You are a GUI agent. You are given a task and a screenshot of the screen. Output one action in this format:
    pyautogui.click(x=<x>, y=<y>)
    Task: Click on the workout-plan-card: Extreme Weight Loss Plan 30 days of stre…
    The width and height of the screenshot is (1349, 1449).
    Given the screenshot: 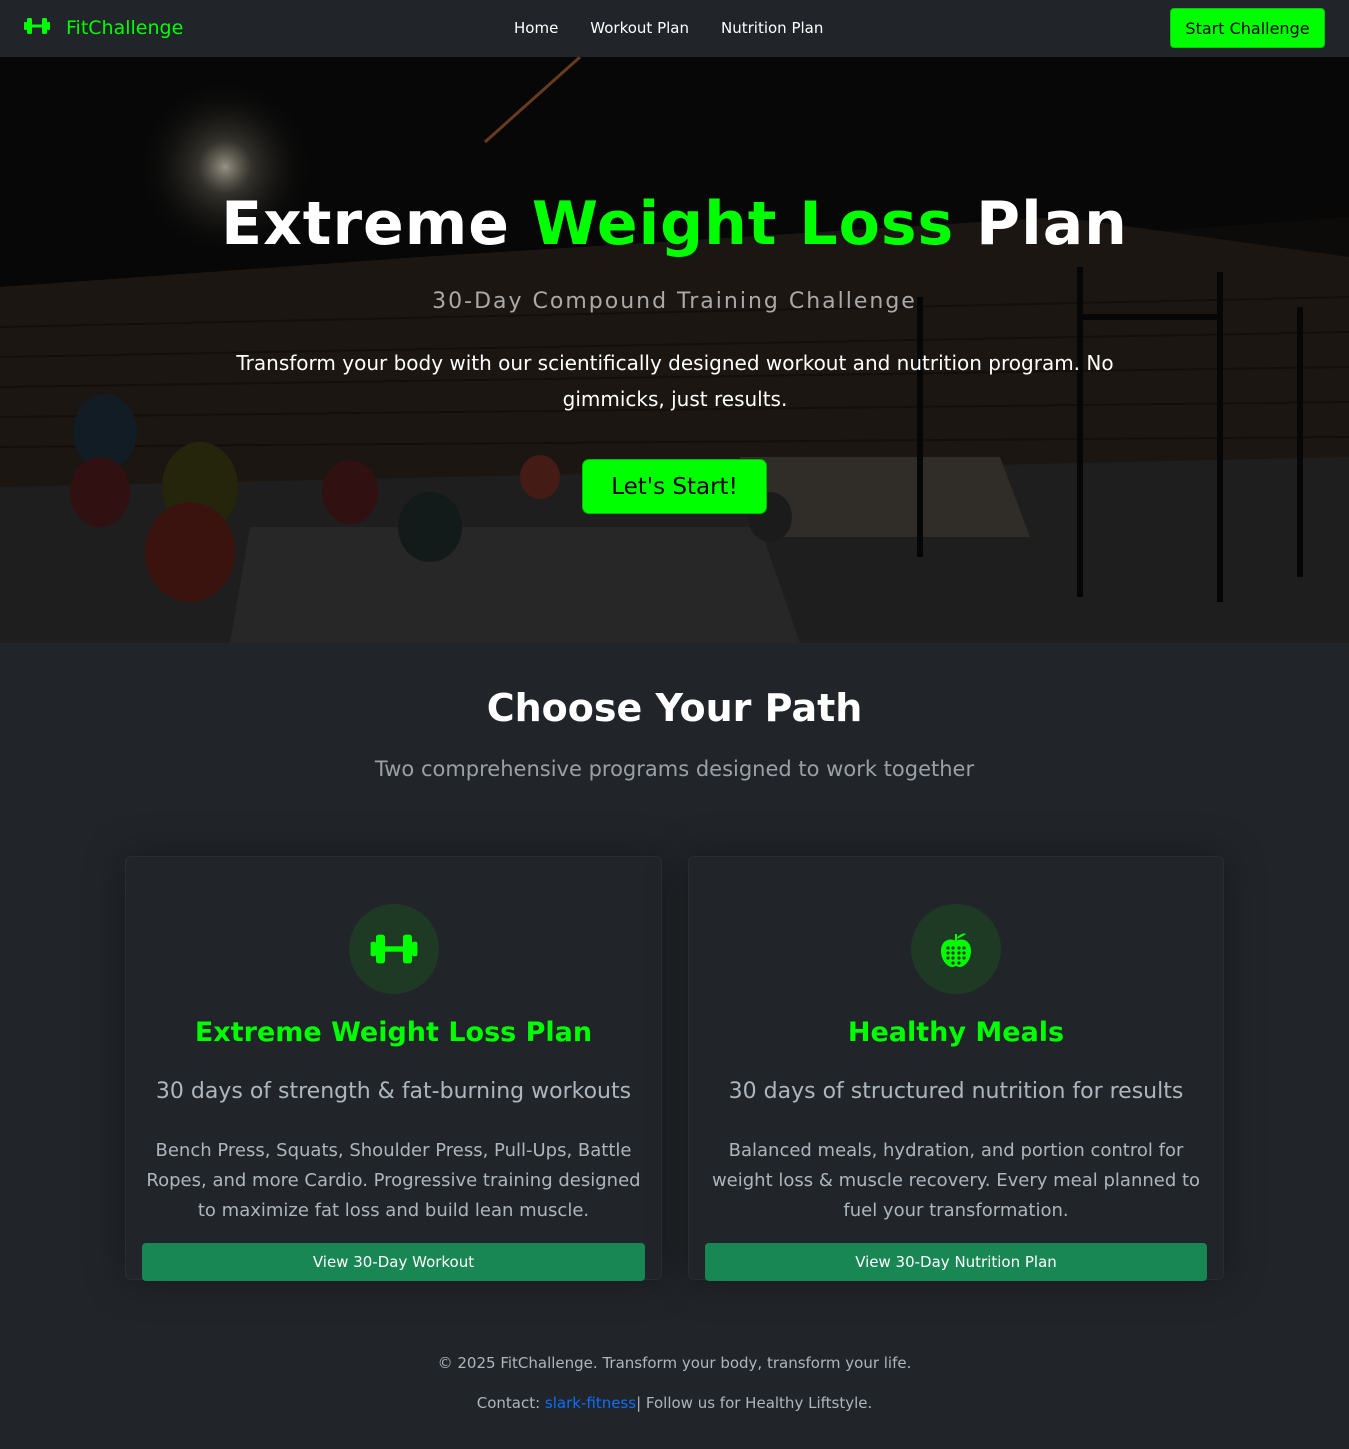 What is the action you would take?
    pyautogui.click(x=393, y=1068)
    